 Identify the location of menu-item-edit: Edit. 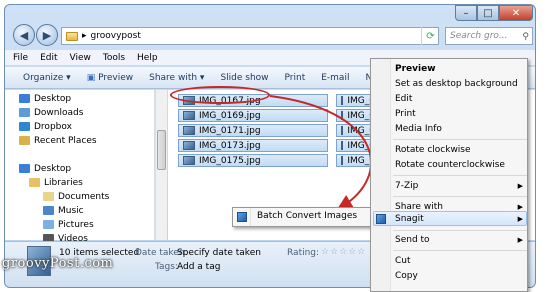
(460, 99).